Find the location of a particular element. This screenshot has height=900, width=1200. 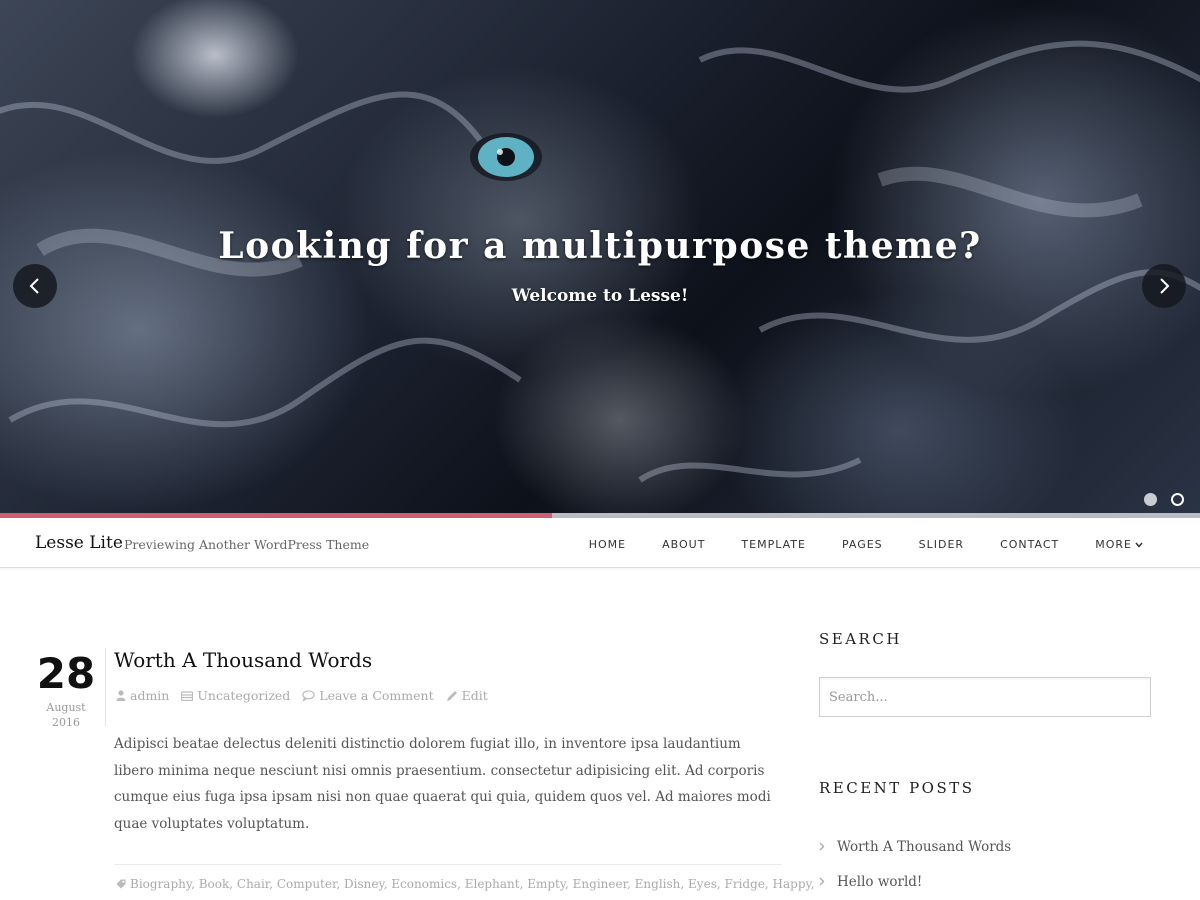

user-icon is located at coordinates (121, 695).